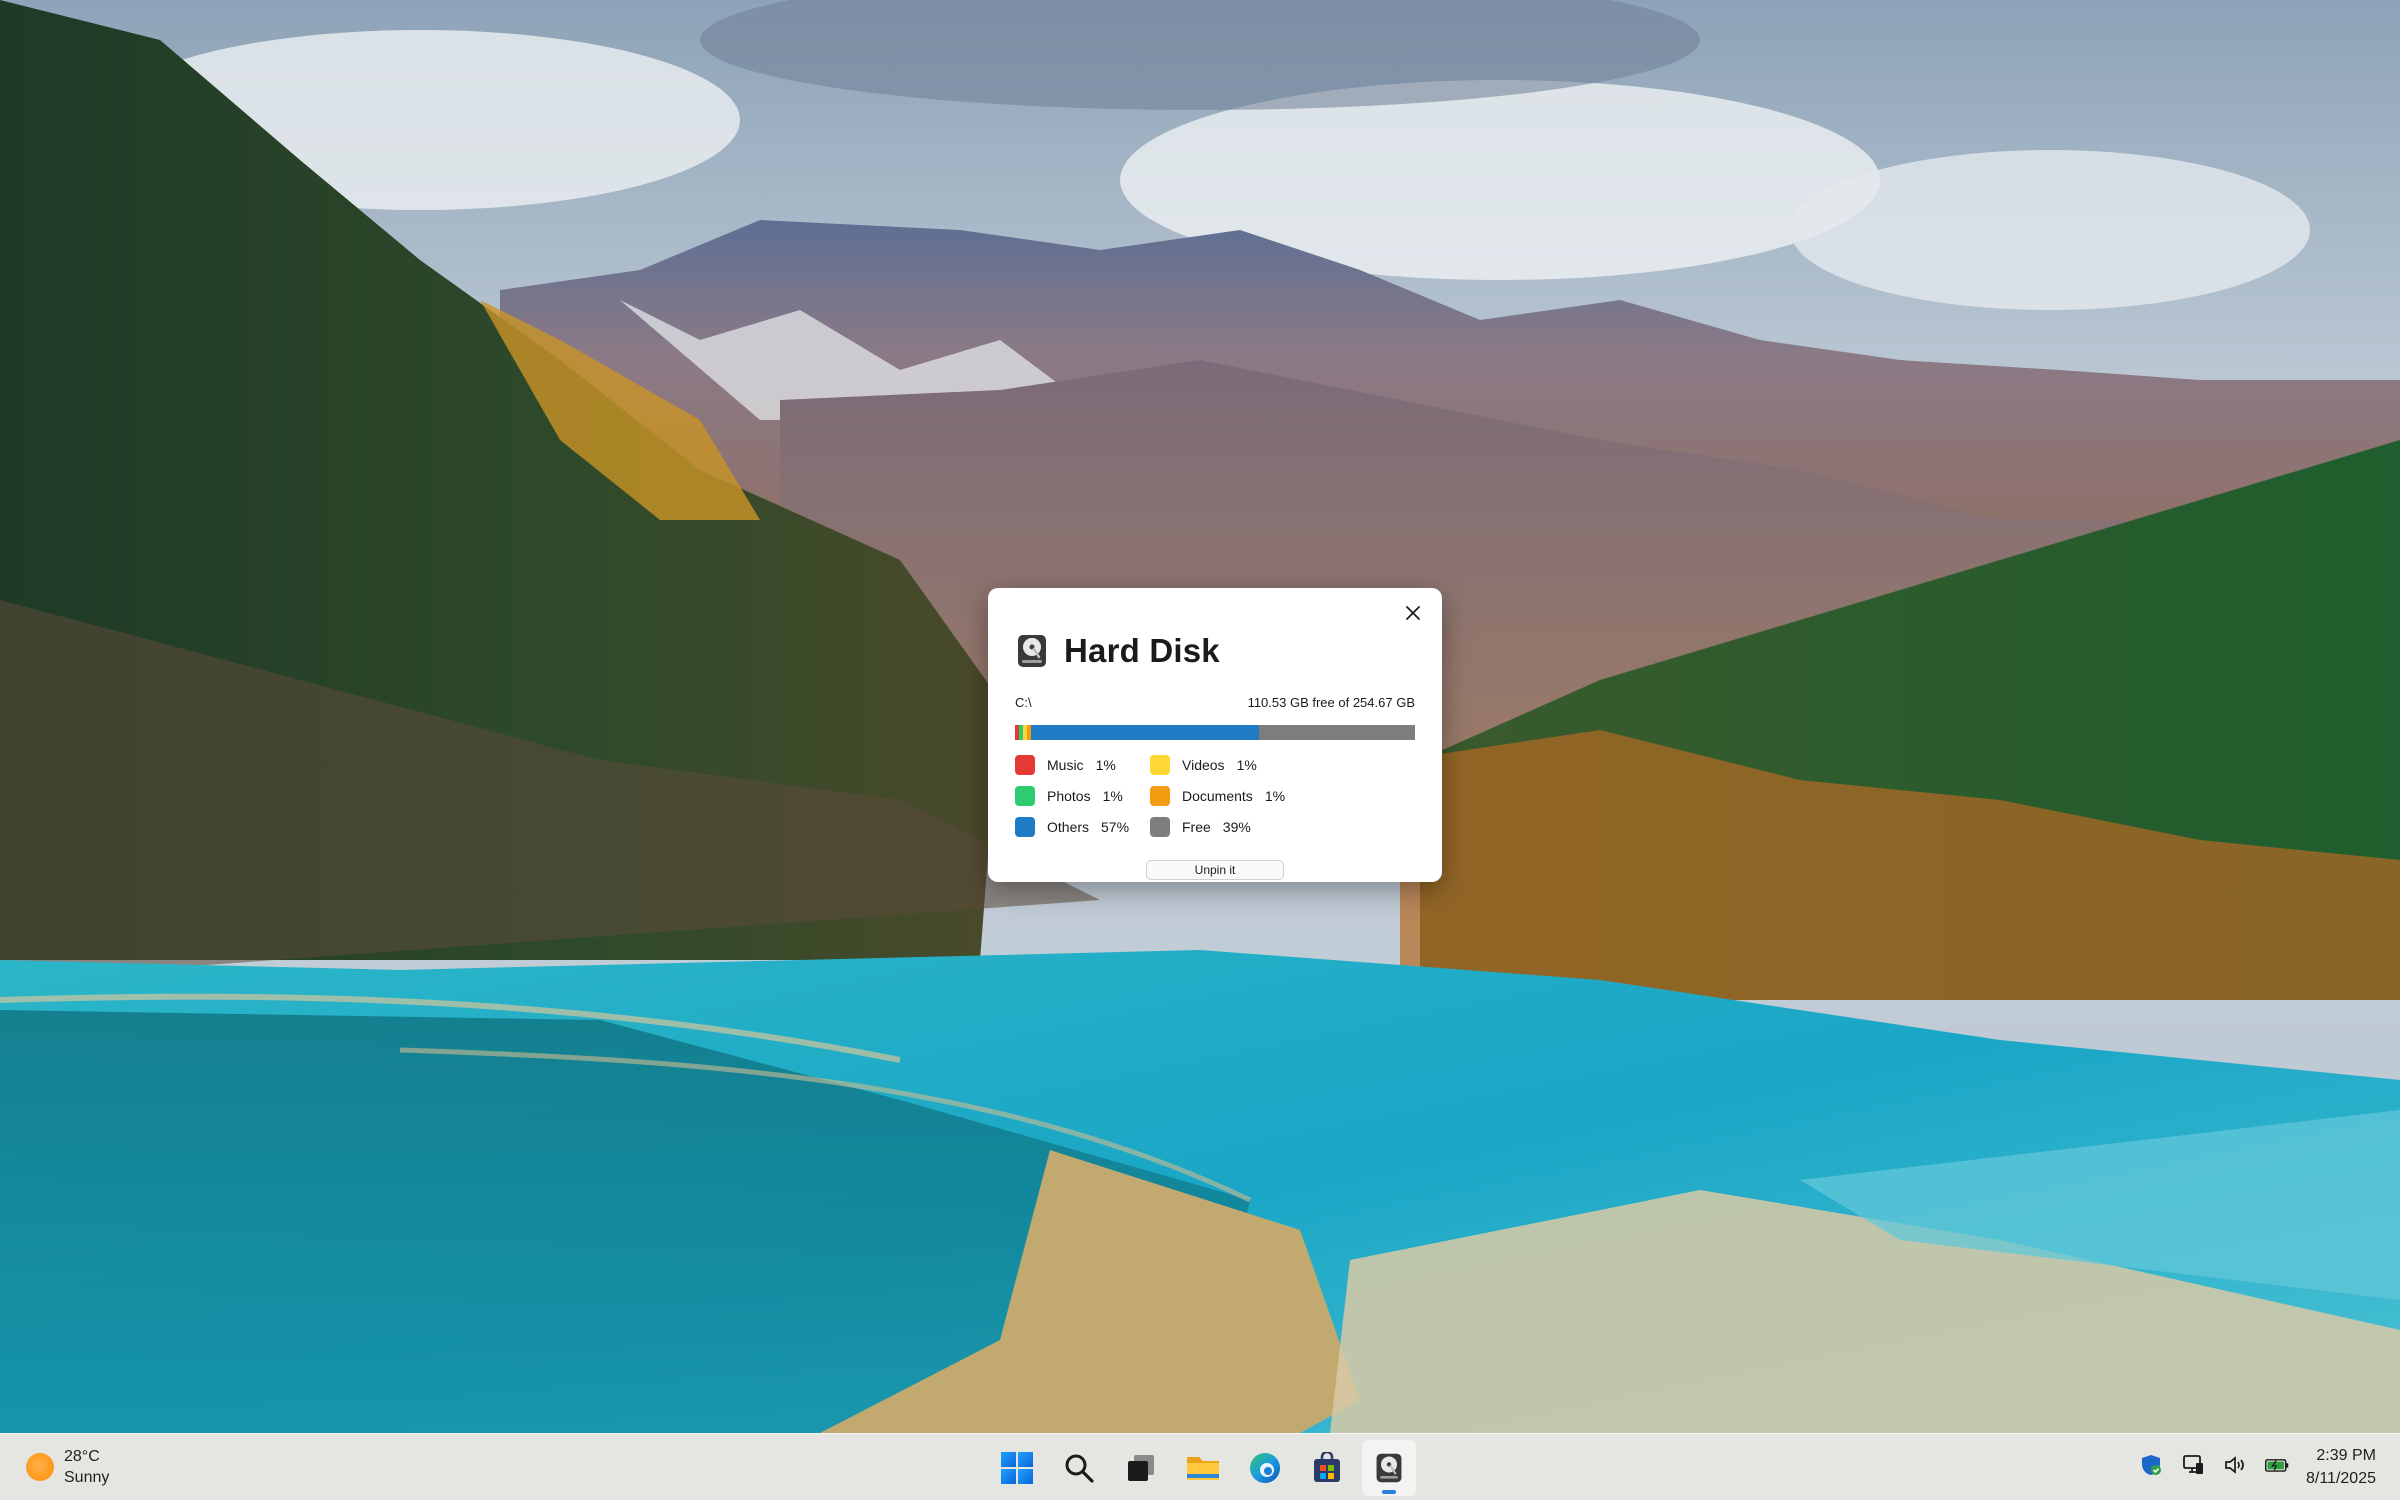 The height and width of the screenshot is (1500, 2400). I want to click on weather-condition: Sunny, so click(87, 1477).